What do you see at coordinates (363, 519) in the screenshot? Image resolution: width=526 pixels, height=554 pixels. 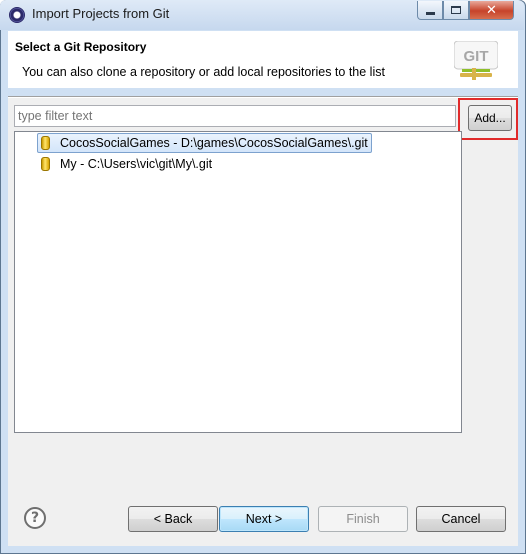 I see `finish-button: Finish` at bounding box center [363, 519].